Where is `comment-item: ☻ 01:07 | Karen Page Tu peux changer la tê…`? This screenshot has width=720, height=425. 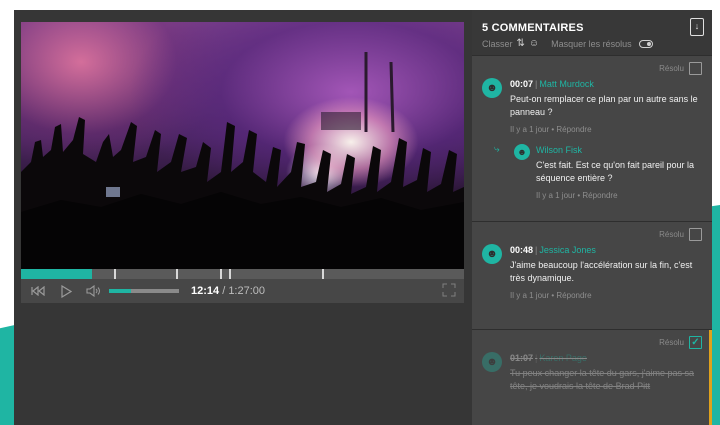 comment-item: ☻ 01:07 | Karen Page Tu peux changer la tê… is located at coordinates (592, 372).